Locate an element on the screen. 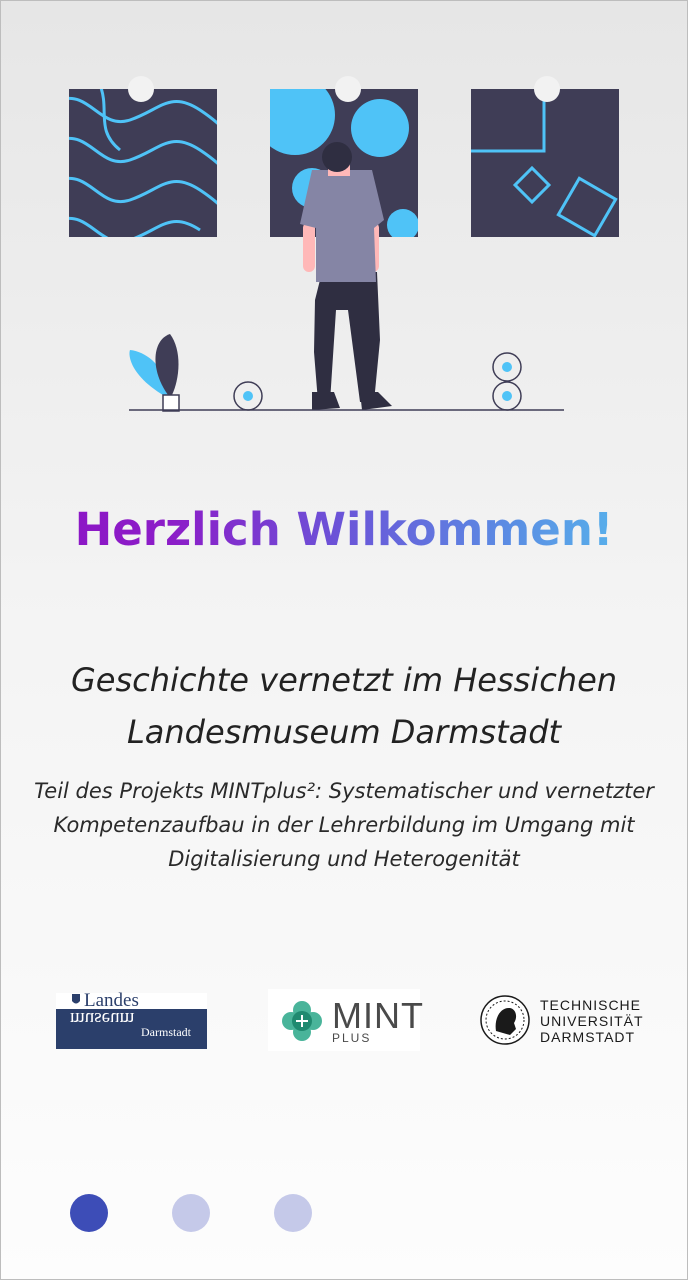 This screenshot has width=688, height=1280. tu-darmstadt-logo: TECHNISCHE UNIVERSITÄT DARMSTADT is located at coordinates (561, 1020).